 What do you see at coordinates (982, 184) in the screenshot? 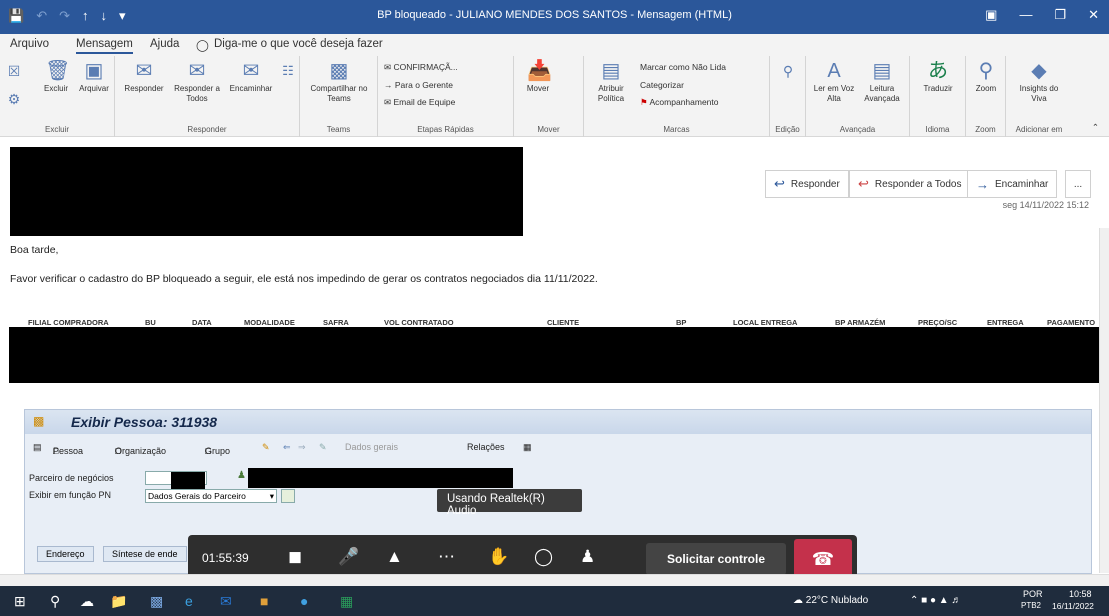
I see `forward-arrow-icon: →` at bounding box center [982, 184].